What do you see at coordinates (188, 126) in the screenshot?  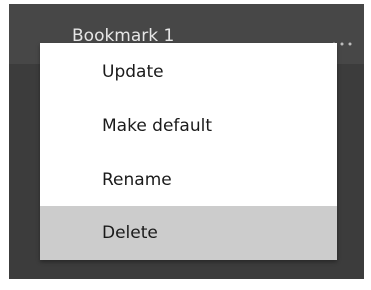 I see `menu-item-make-default: Make default` at bounding box center [188, 126].